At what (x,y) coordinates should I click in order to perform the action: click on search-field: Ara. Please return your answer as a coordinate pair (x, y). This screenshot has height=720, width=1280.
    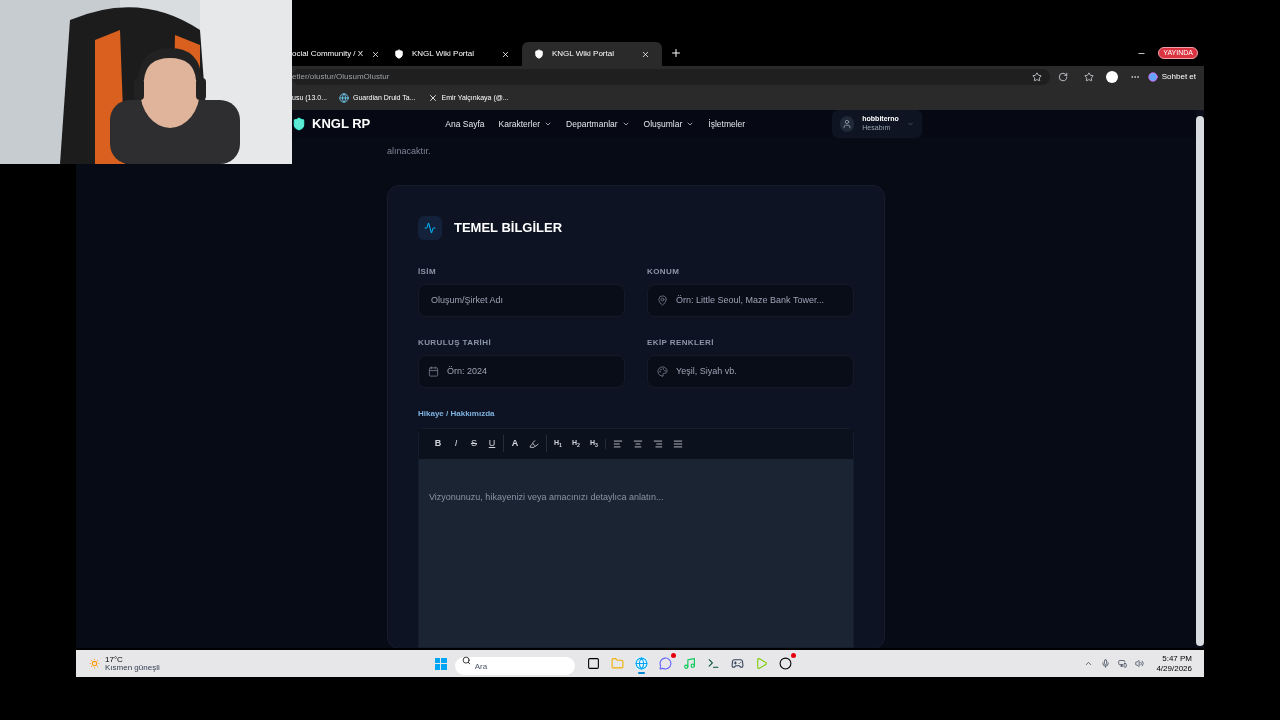
    Looking at the image, I should click on (514, 666).